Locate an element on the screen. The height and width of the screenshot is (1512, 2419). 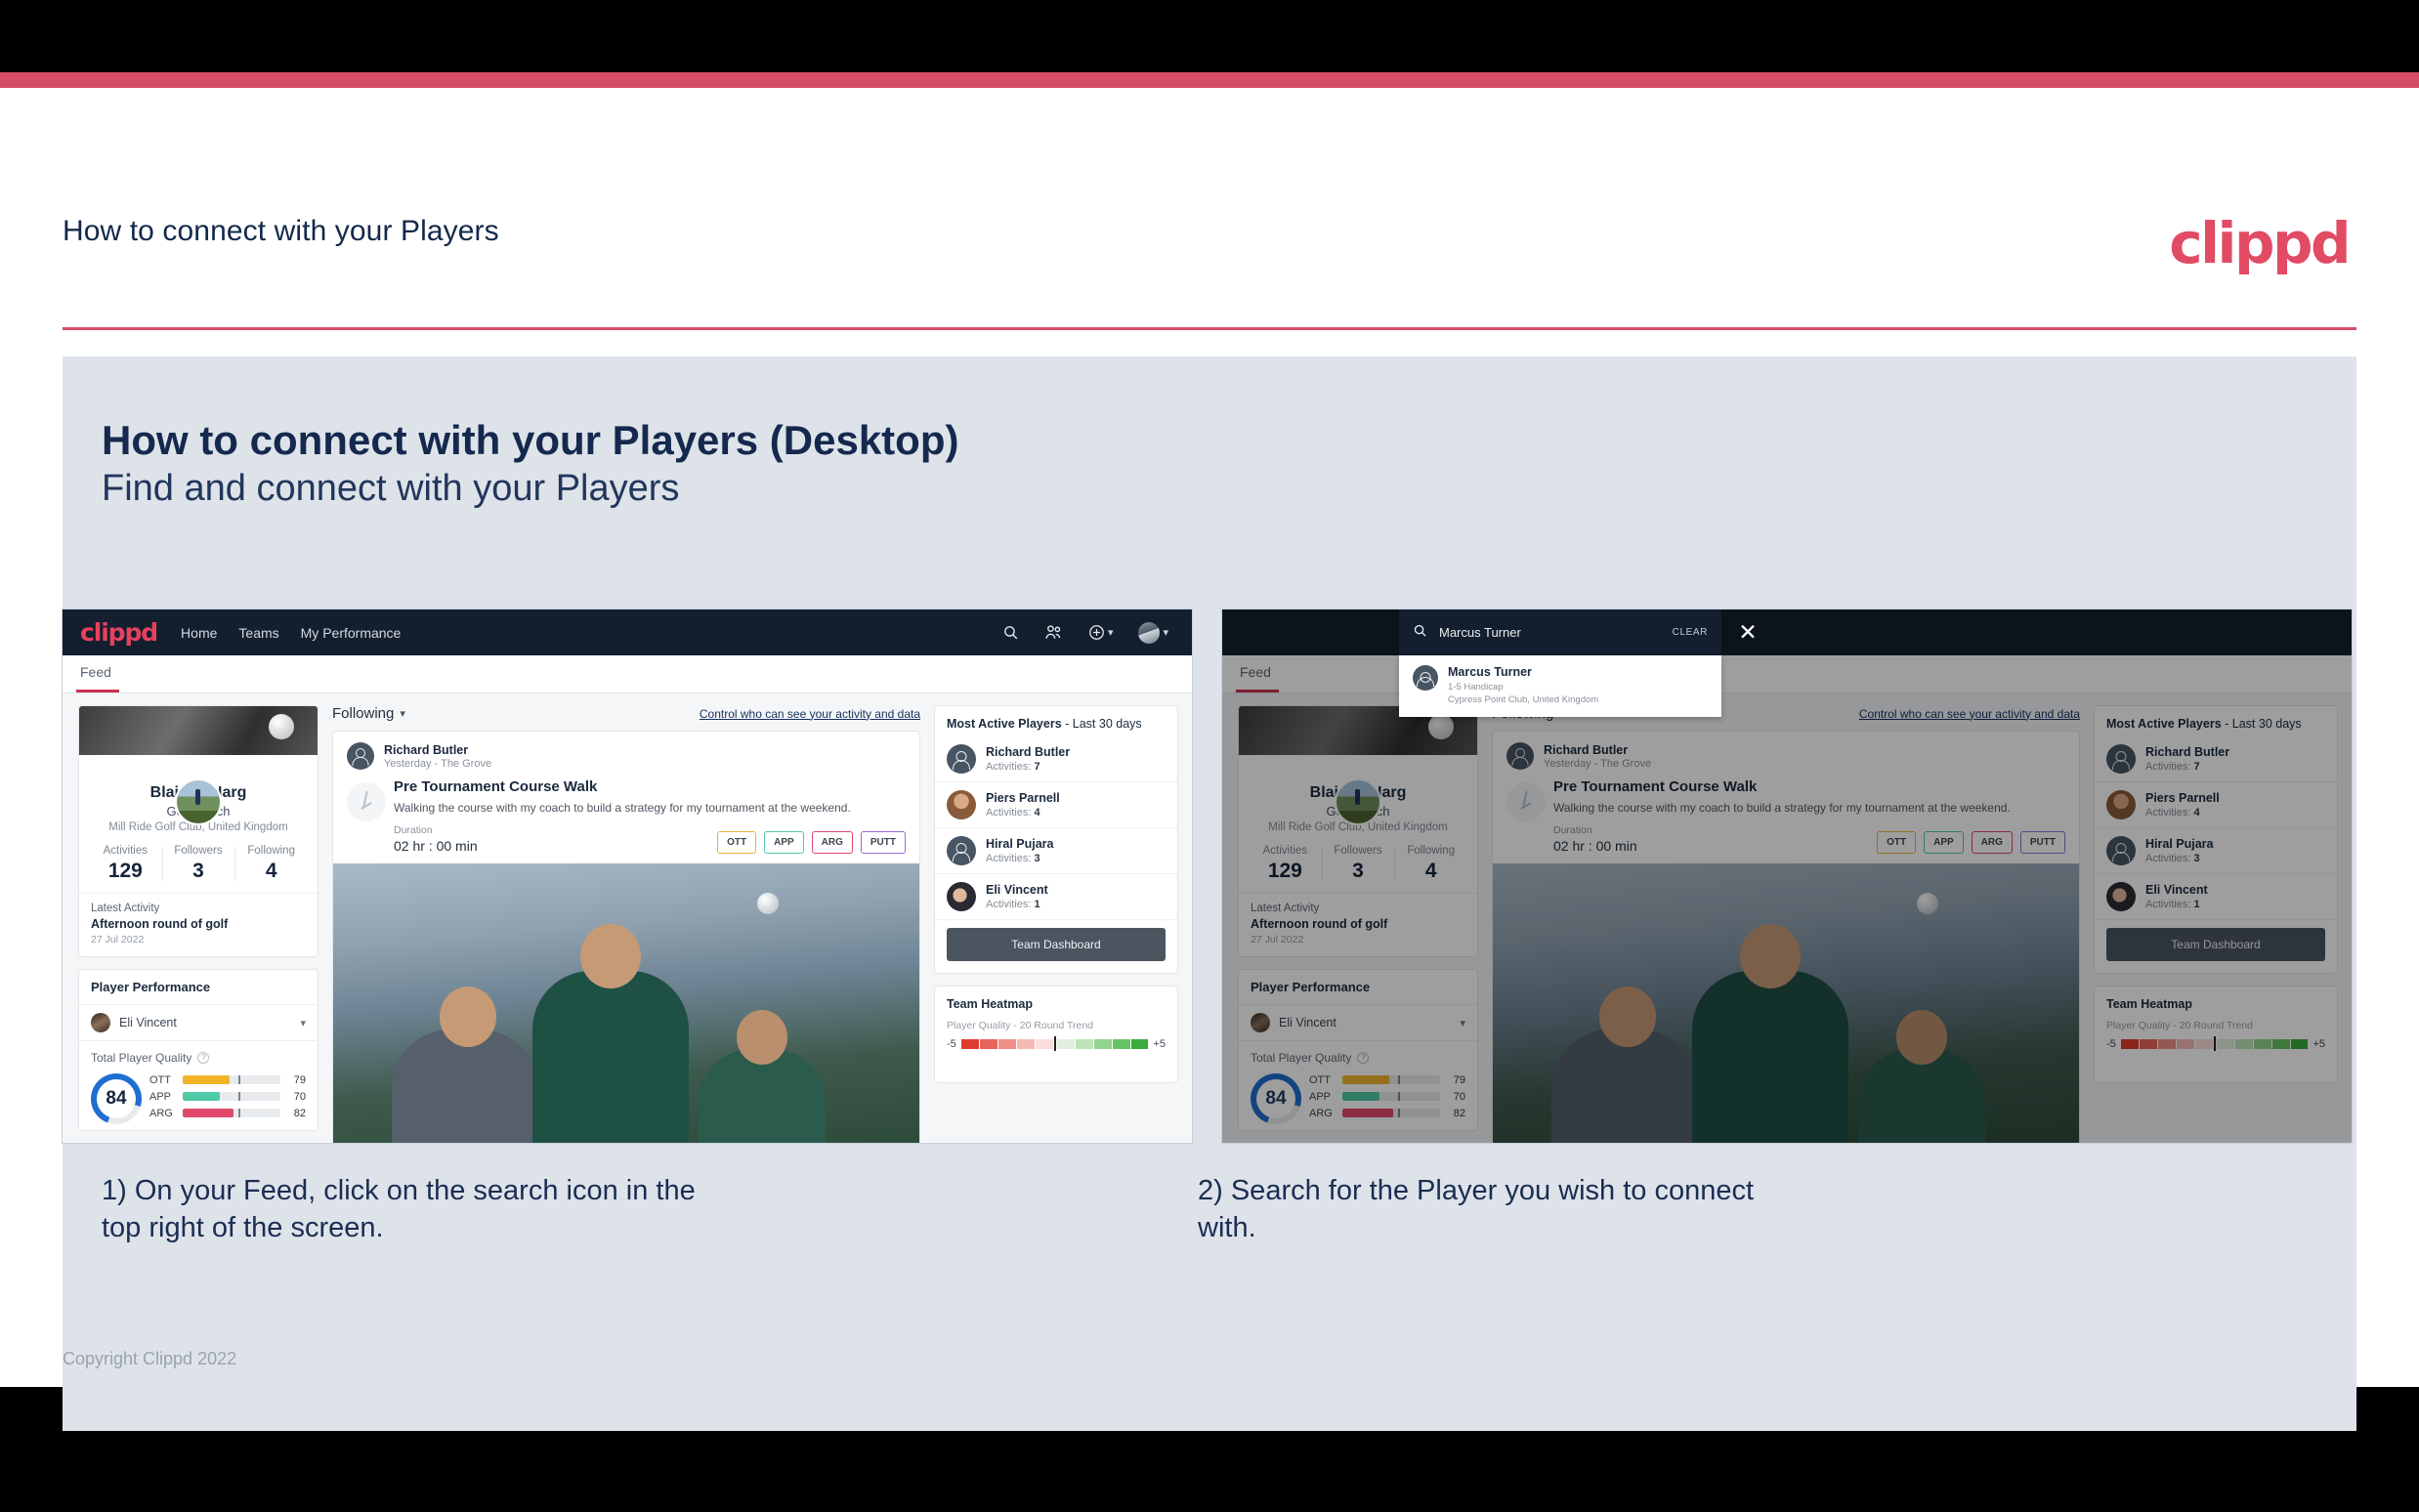
top-black-bar is located at coordinates (1209, 36).